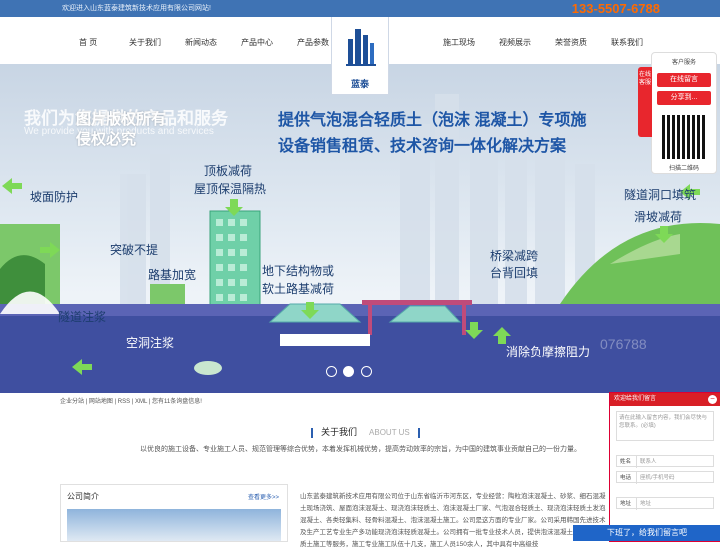 The height and width of the screenshot is (551, 720). I want to click on company-photo, so click(174, 525).